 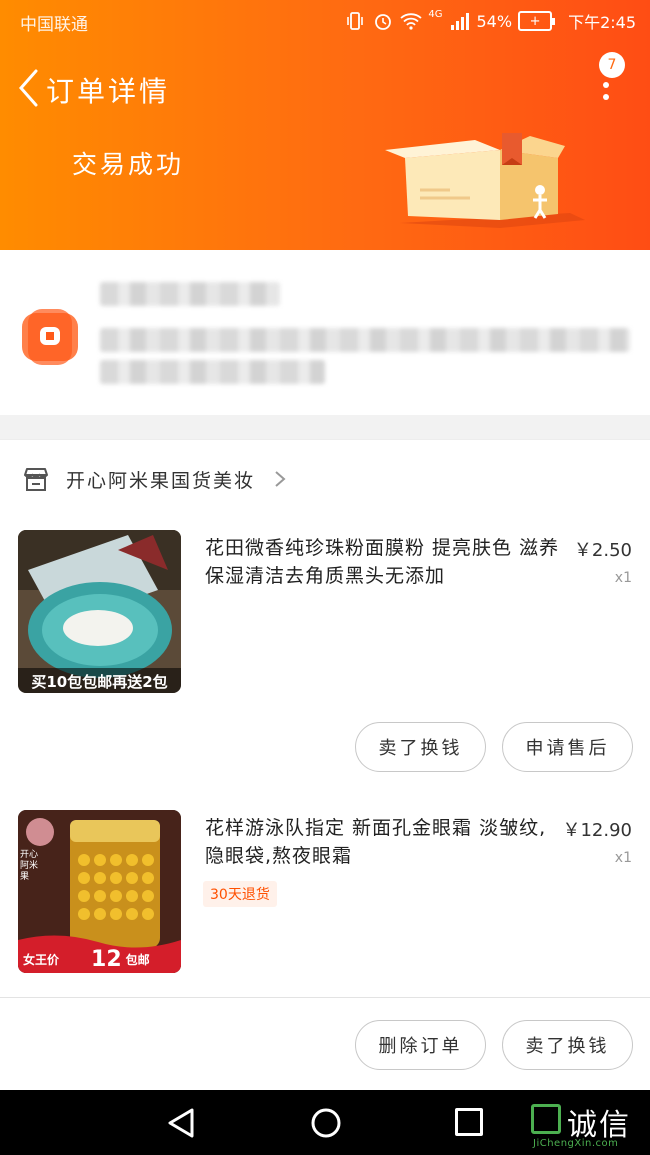 I want to click on network-type: 4G, so click(x=435, y=14).